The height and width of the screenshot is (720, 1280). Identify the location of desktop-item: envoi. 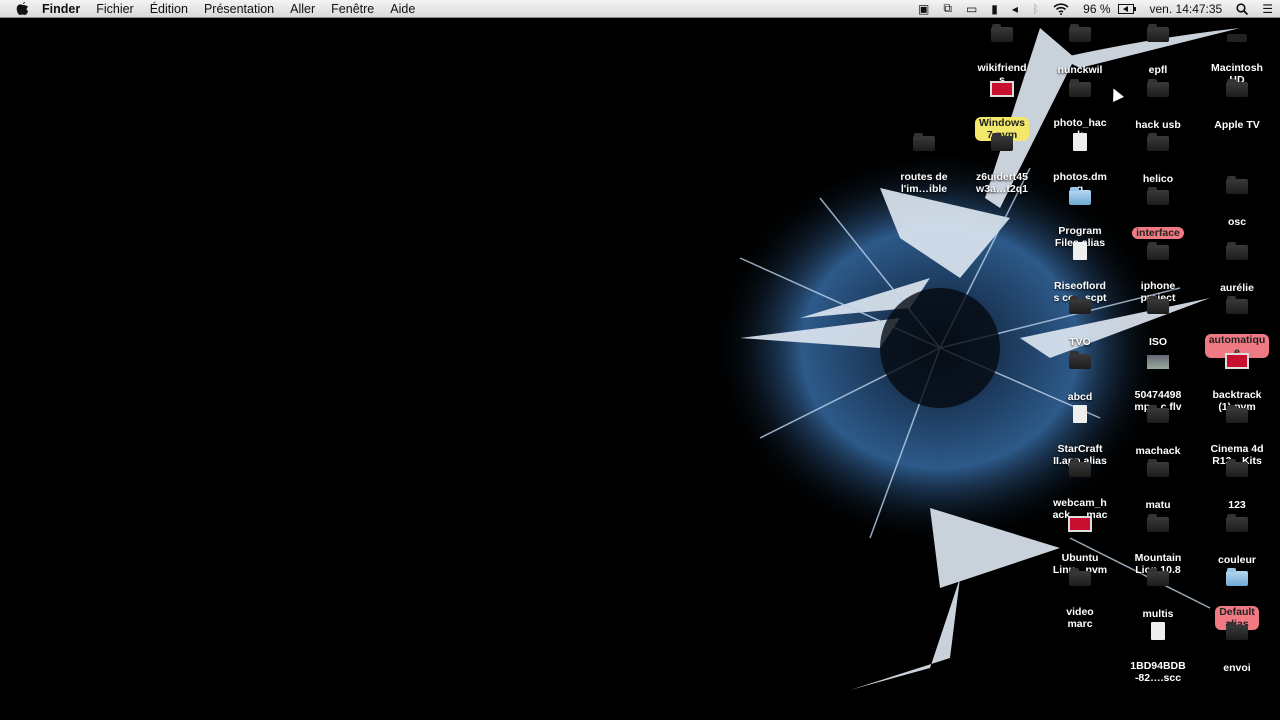
(1237, 647).